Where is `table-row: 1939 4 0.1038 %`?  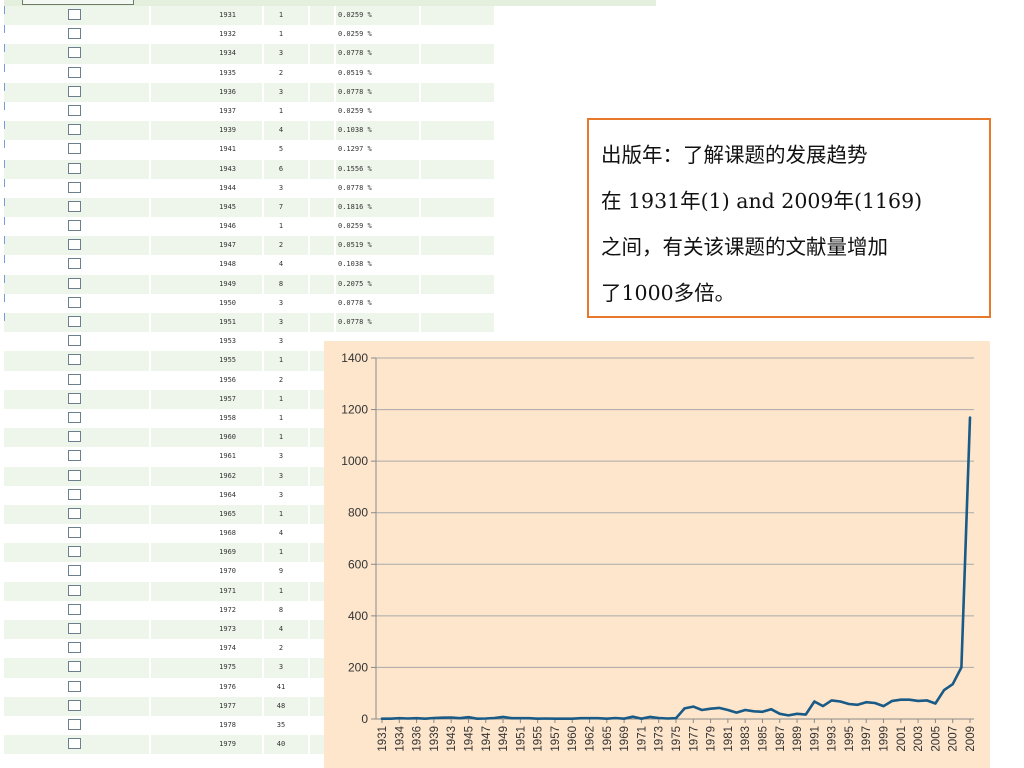
table-row: 1939 4 0.1038 % is located at coordinates (249, 131).